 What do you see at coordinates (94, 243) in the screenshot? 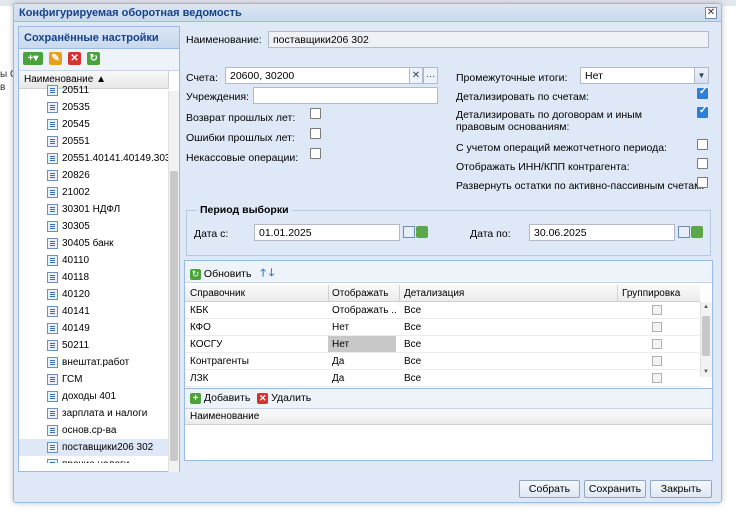
I see `list-item: 30405 банк` at bounding box center [94, 243].